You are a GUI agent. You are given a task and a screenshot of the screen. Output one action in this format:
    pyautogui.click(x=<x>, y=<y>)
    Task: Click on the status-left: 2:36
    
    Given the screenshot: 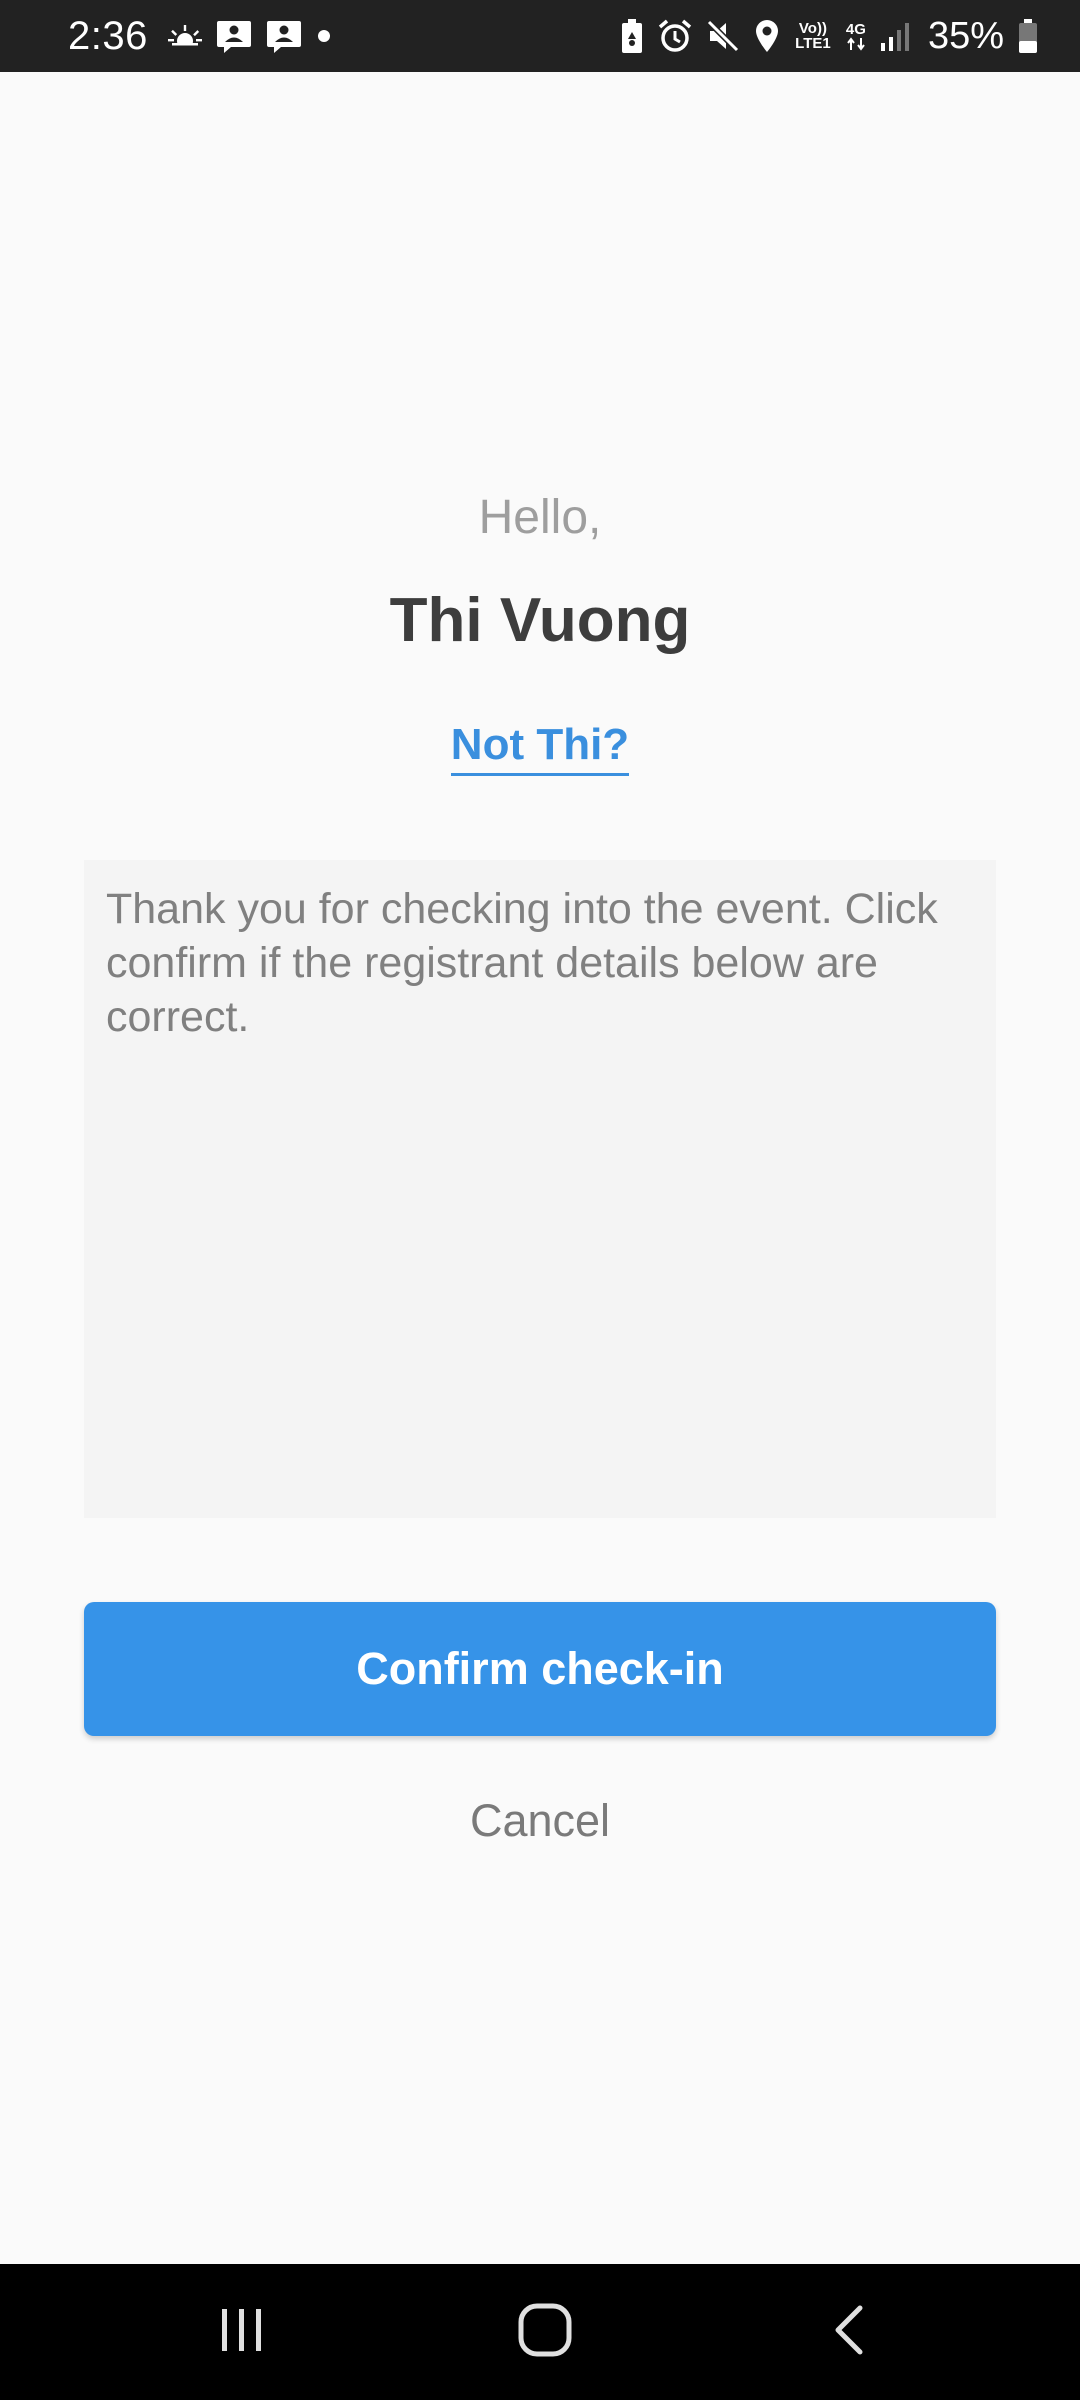 What is the action you would take?
    pyautogui.click(x=200, y=36)
    